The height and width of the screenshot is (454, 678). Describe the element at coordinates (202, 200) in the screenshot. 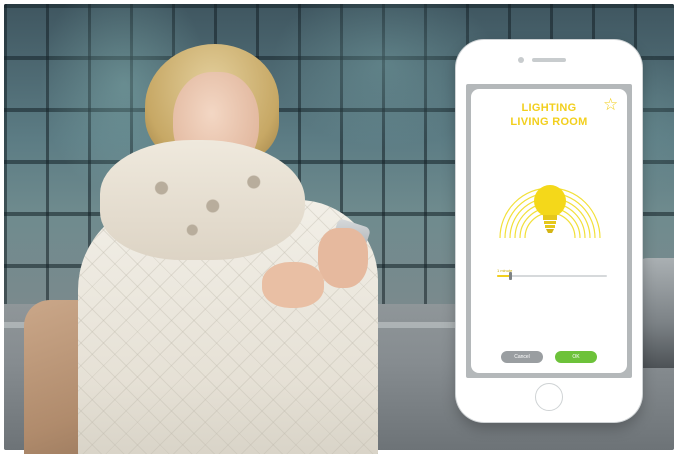

I see `scarf` at that location.